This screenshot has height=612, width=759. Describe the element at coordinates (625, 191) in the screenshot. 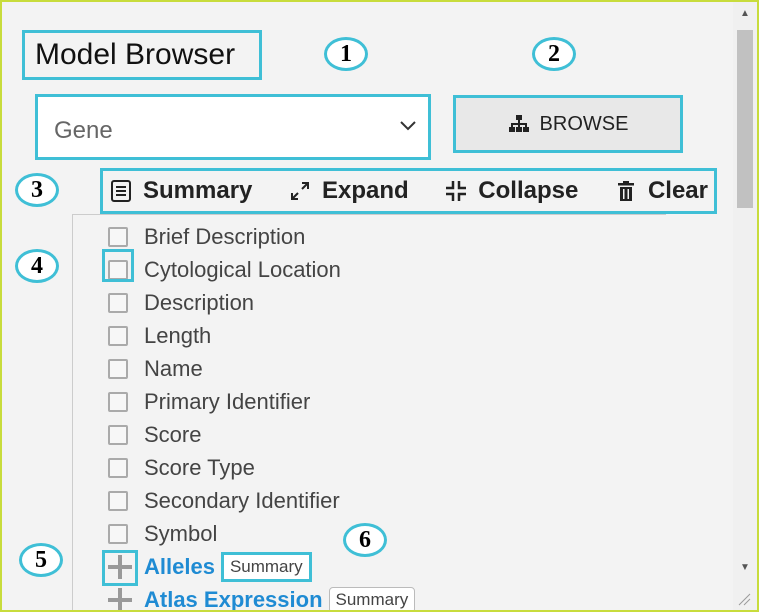

I see `trash-icon` at that location.